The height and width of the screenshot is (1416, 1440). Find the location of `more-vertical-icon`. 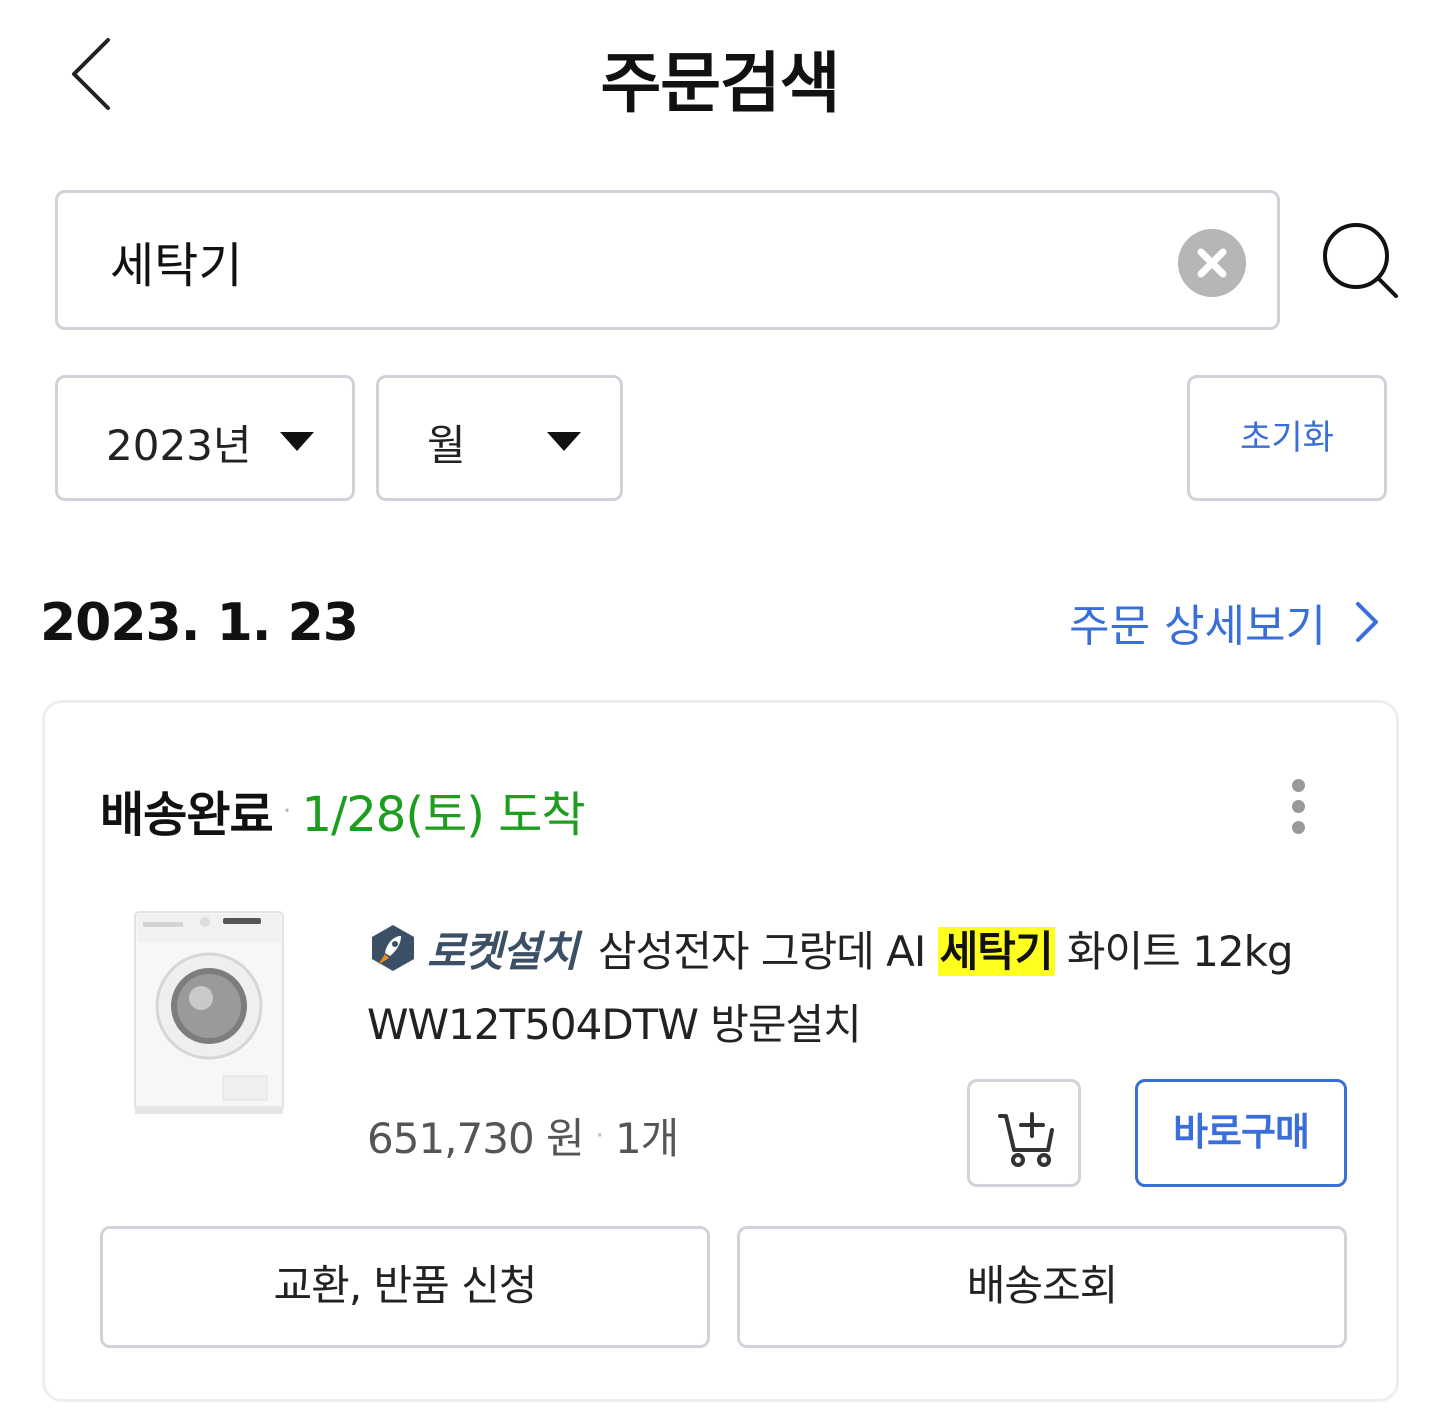

more-vertical-icon is located at coordinates (1298, 785).